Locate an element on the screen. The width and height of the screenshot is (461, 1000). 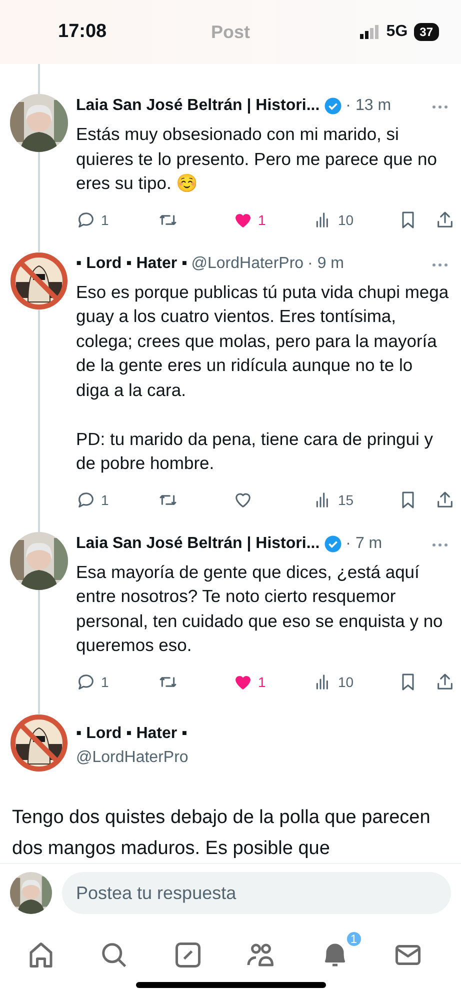
network-label: 5G is located at coordinates (397, 32).